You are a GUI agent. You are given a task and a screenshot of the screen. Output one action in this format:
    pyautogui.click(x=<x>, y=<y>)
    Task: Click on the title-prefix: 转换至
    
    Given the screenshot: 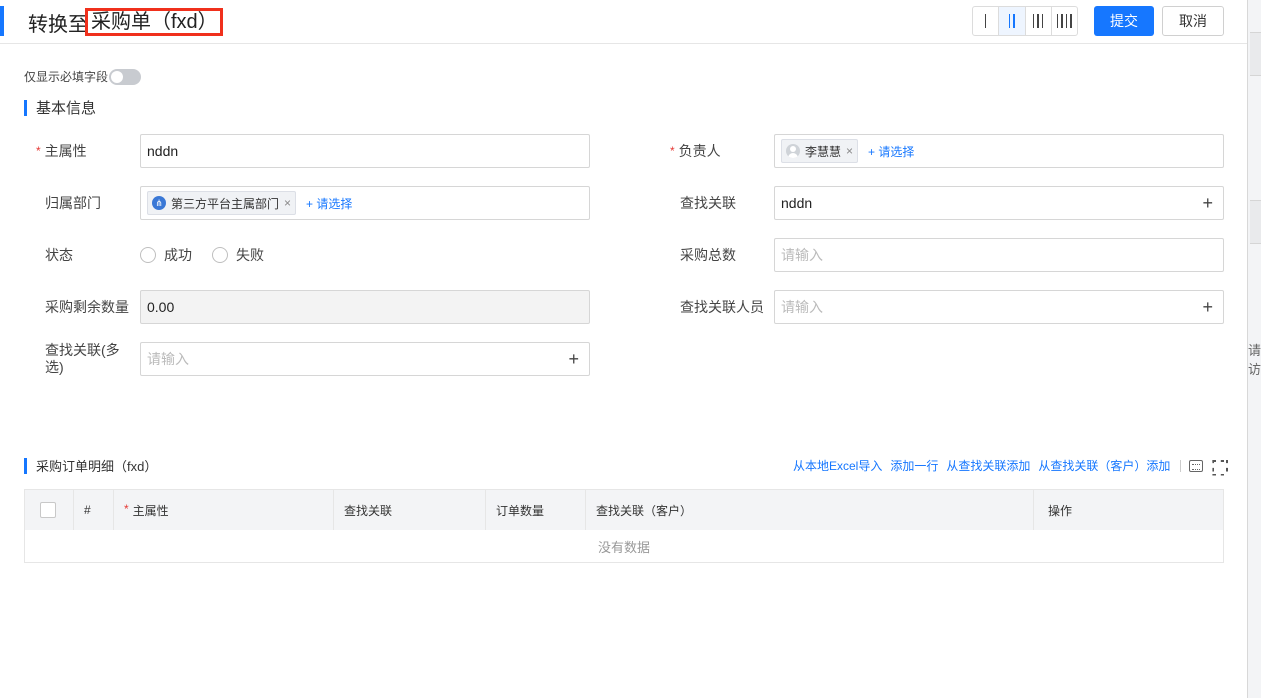 What is the action you would take?
    pyautogui.click(x=58, y=25)
    